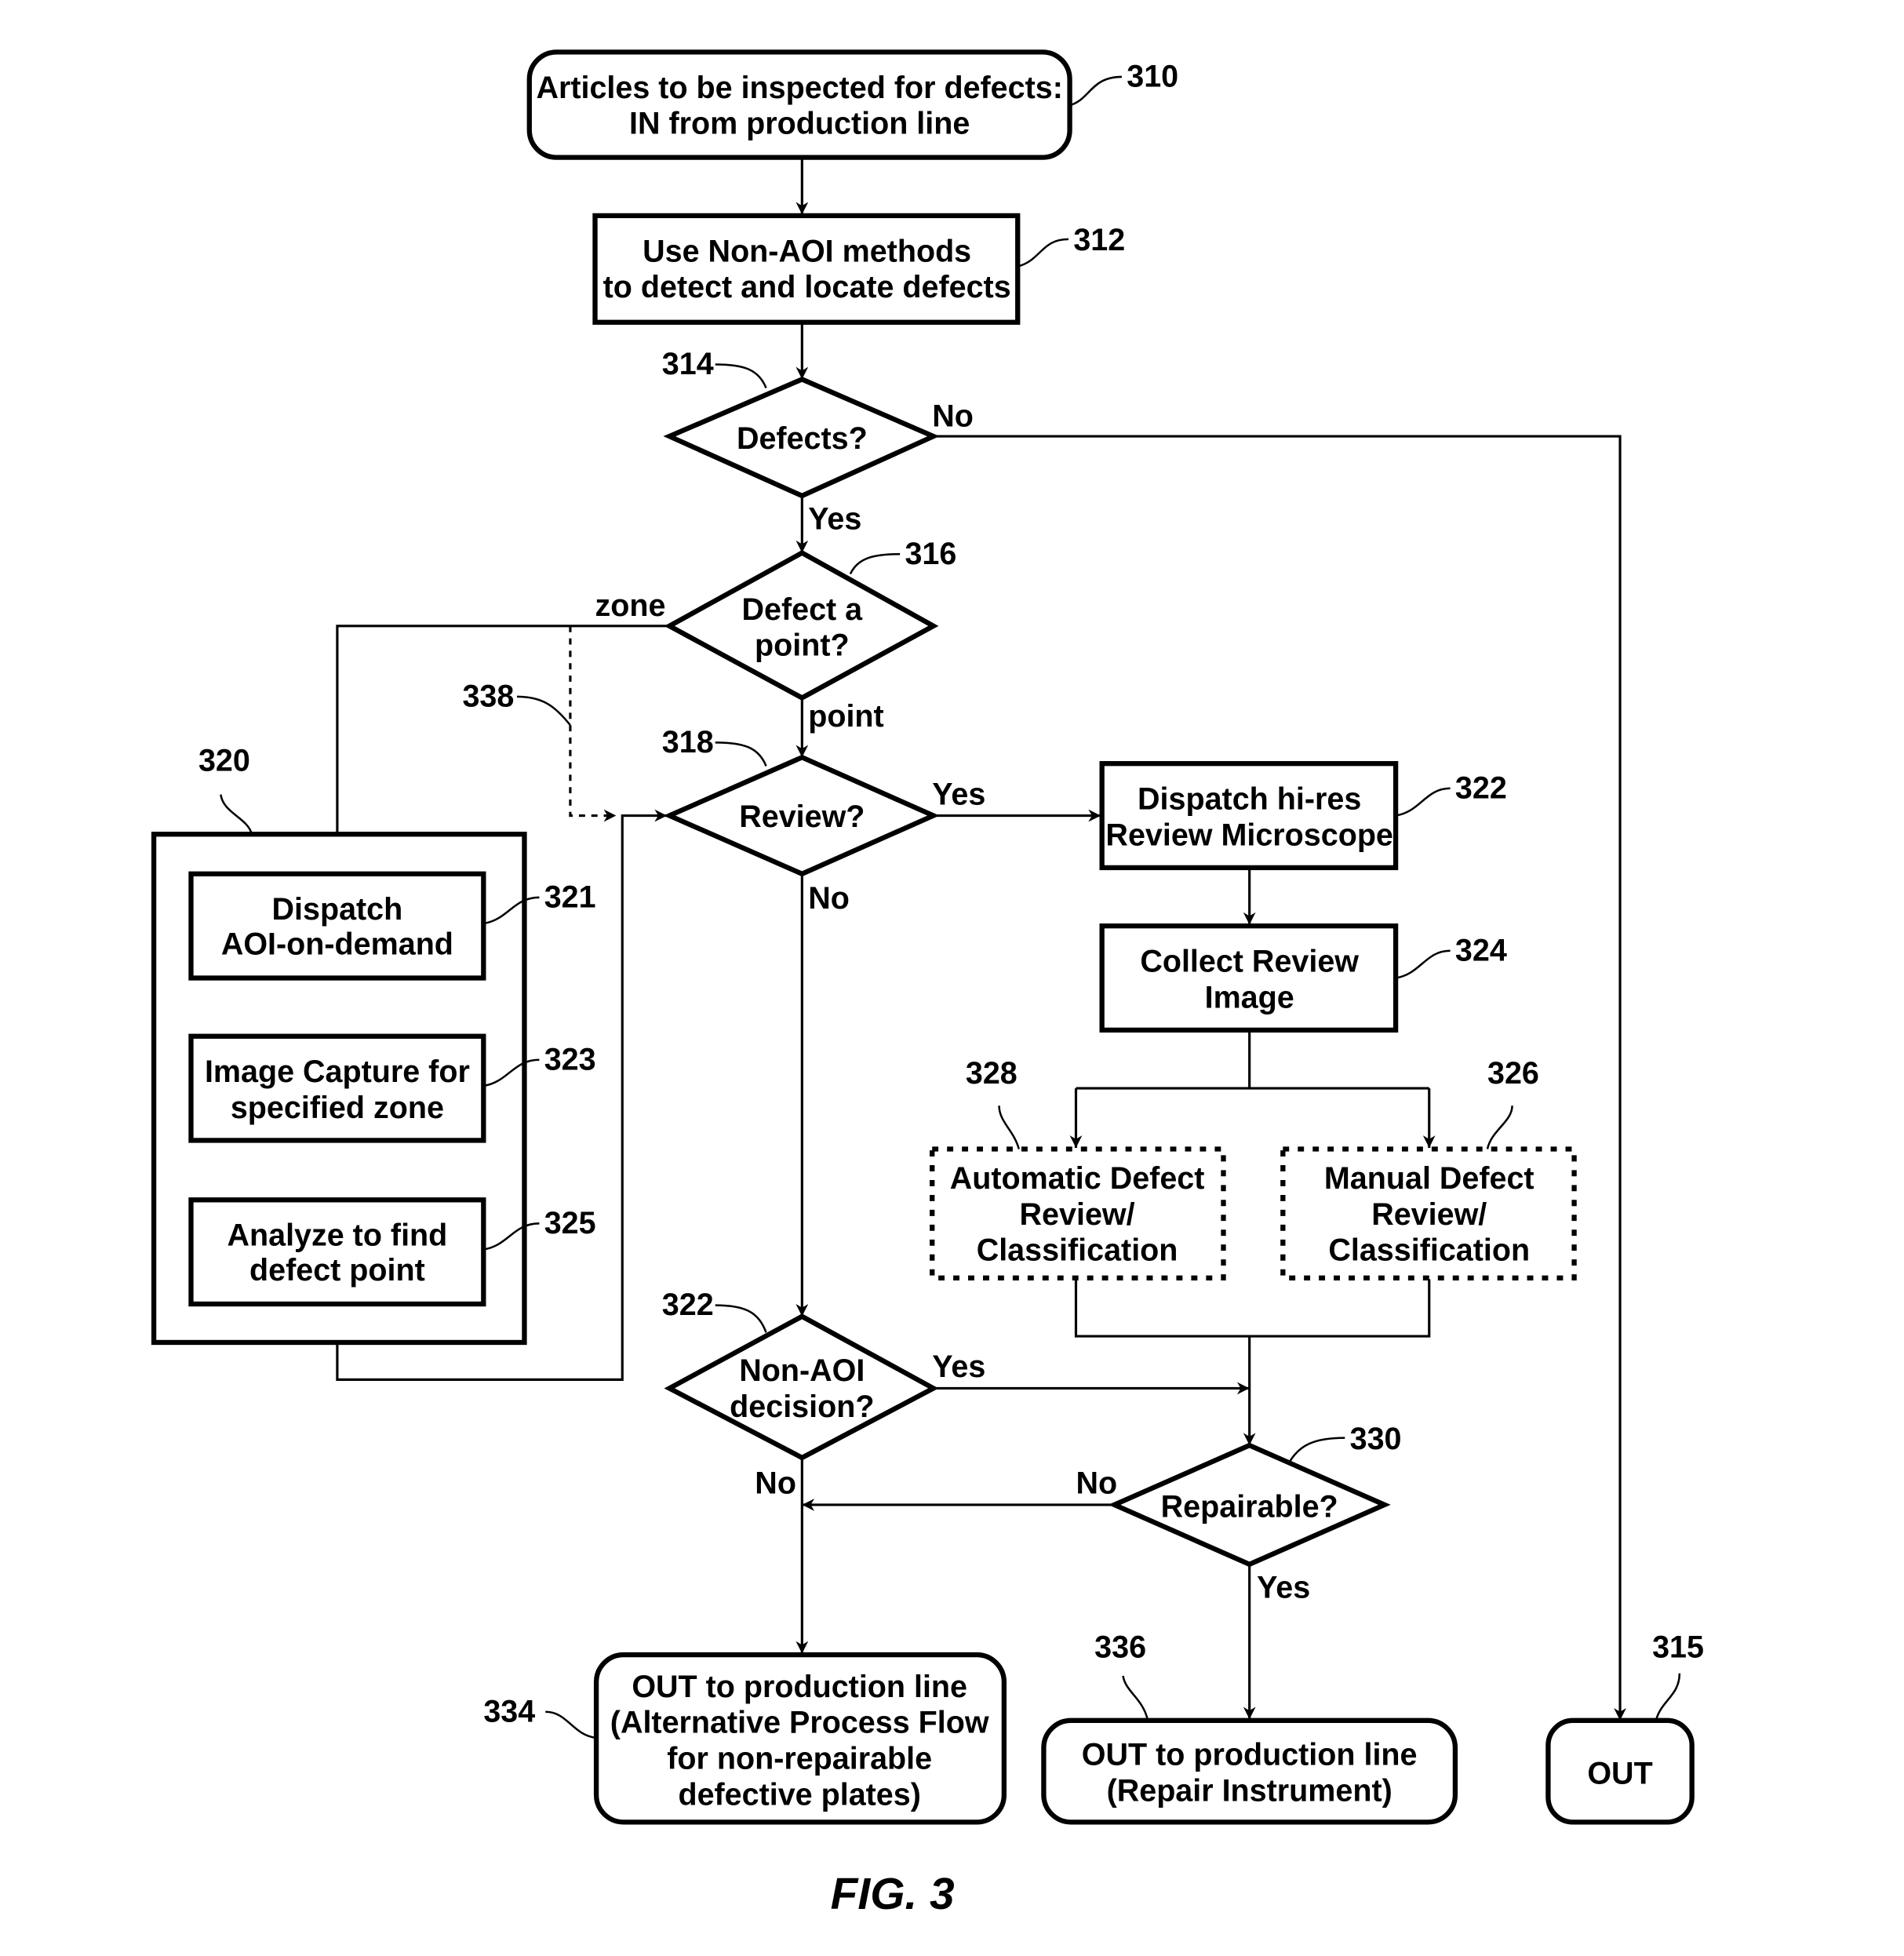 Image resolution: width=1904 pixels, height=1956 pixels. What do you see at coordinates (845, 716) in the screenshot?
I see `edge-label-point: point` at bounding box center [845, 716].